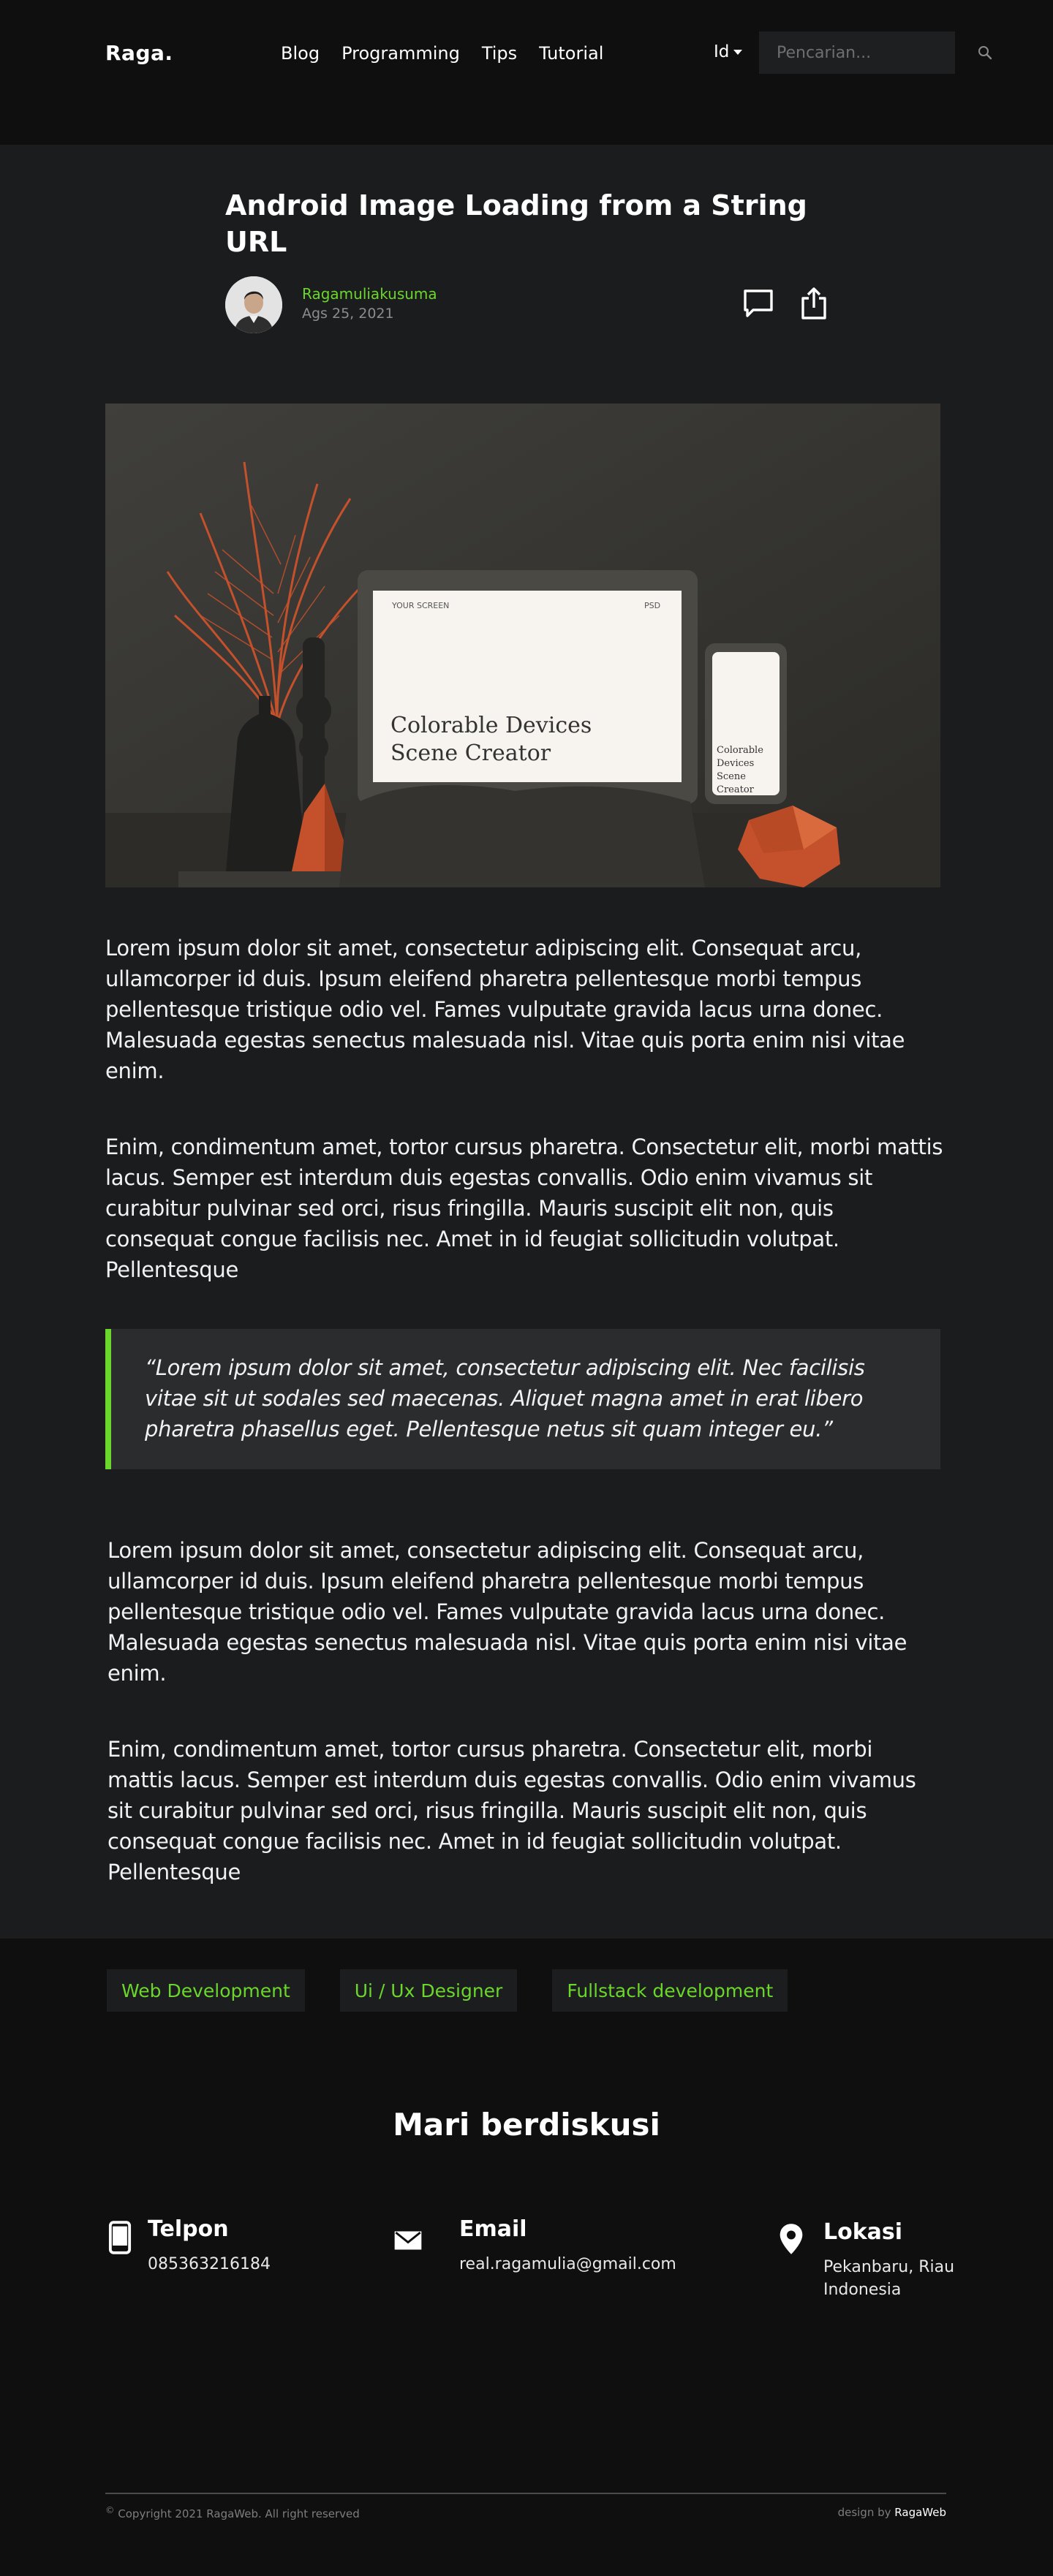 The height and width of the screenshot is (2576, 1053). Describe the element at coordinates (493, 2229) in the screenshot. I see `contact-email-label: Email` at that location.